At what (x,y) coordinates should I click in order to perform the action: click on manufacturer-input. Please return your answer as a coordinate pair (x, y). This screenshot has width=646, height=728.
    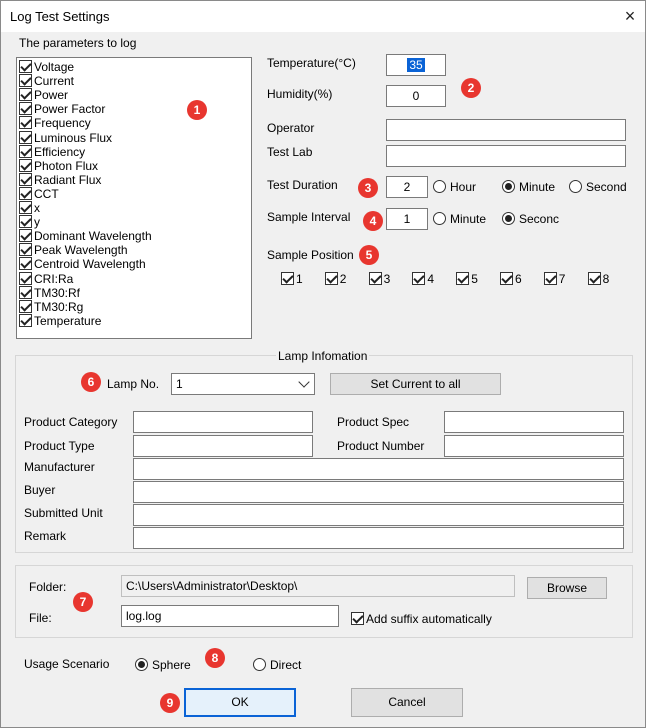
    Looking at the image, I should click on (378, 469).